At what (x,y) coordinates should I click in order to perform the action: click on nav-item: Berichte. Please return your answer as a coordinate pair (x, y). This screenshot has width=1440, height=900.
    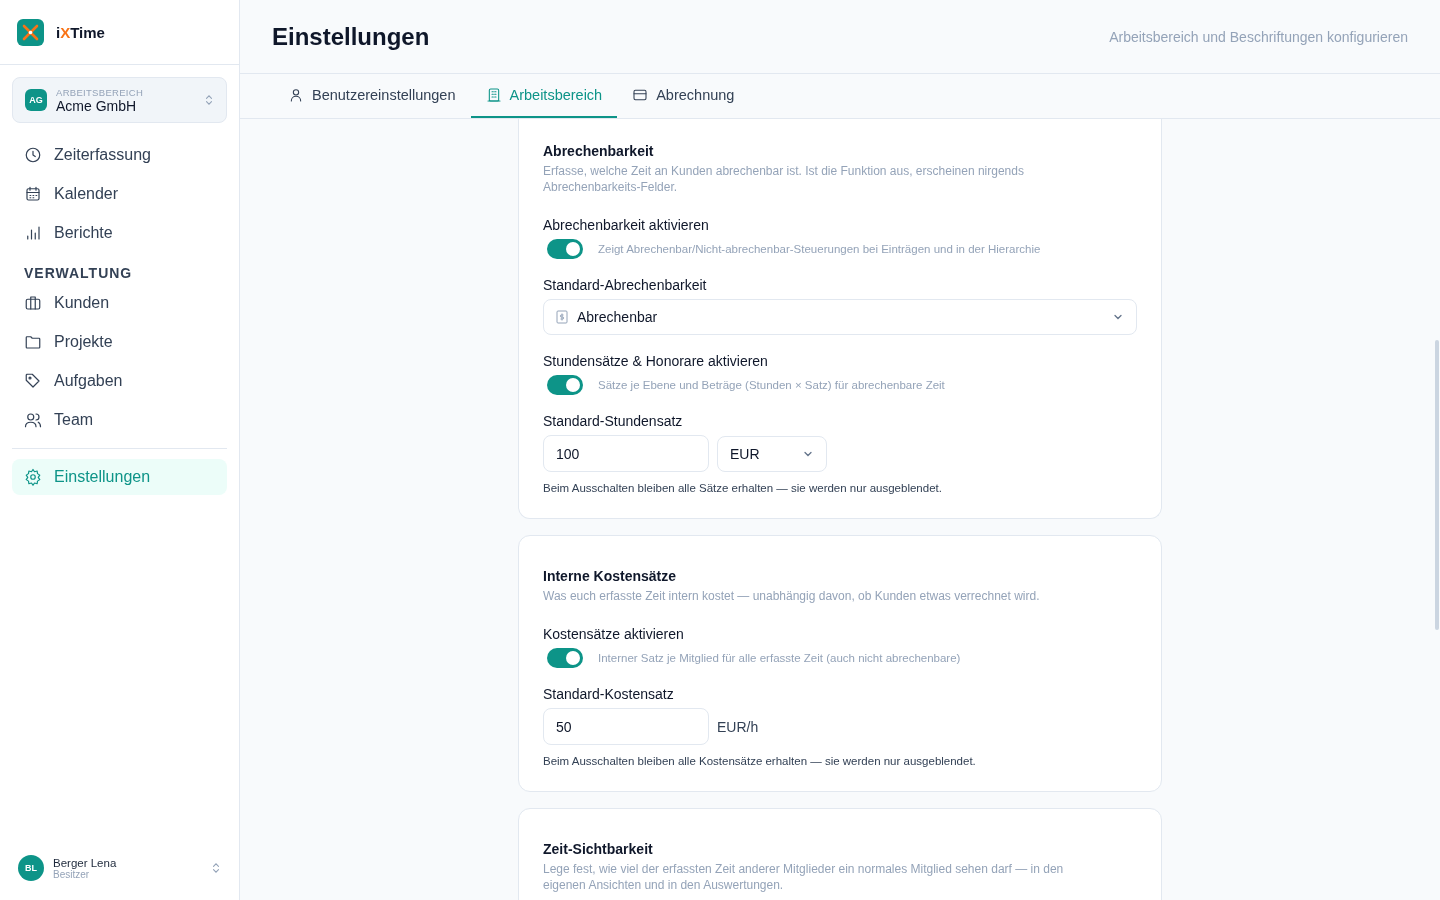
    Looking at the image, I should click on (119, 233).